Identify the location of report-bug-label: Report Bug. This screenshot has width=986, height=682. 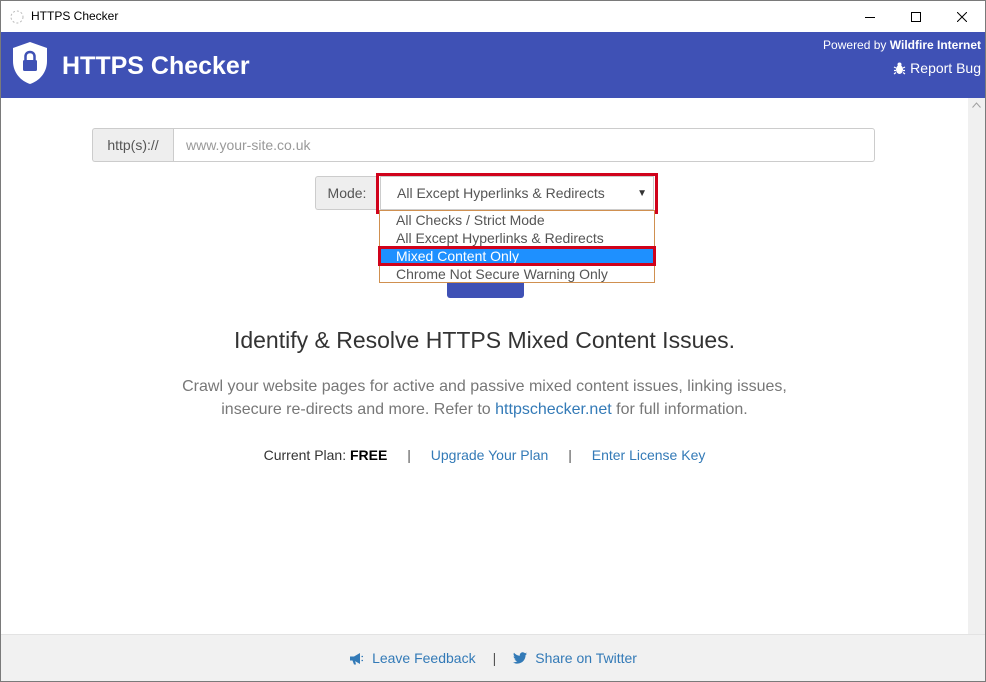
(945, 68).